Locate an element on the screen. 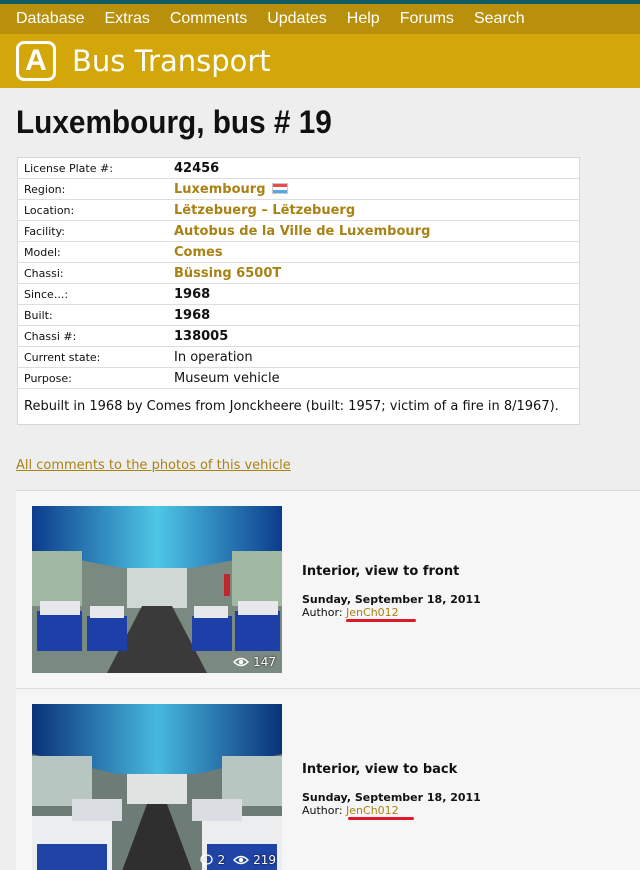 This screenshot has width=640, height=870. photo-thumbnail: 2 219 is located at coordinates (157, 787).